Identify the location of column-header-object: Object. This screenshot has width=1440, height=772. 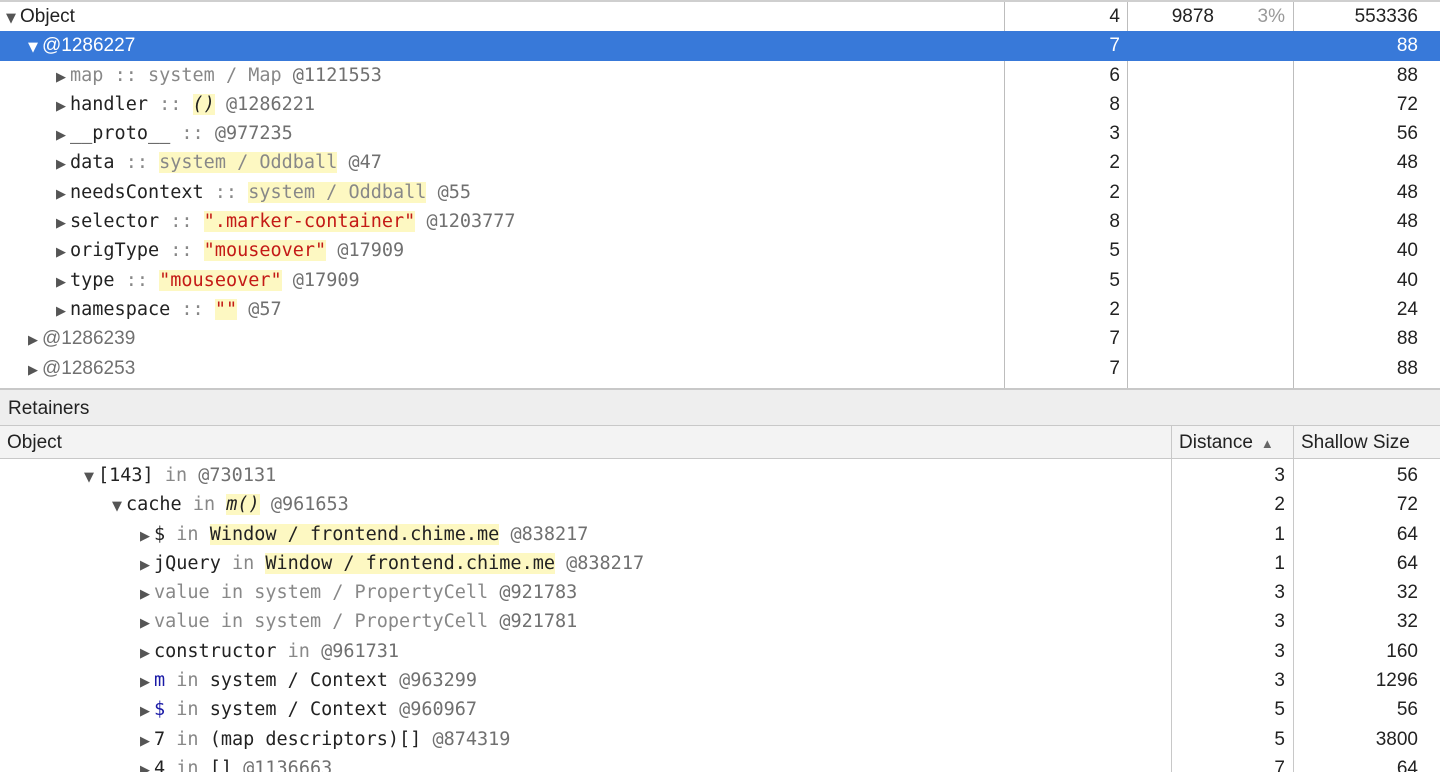
(31, 442).